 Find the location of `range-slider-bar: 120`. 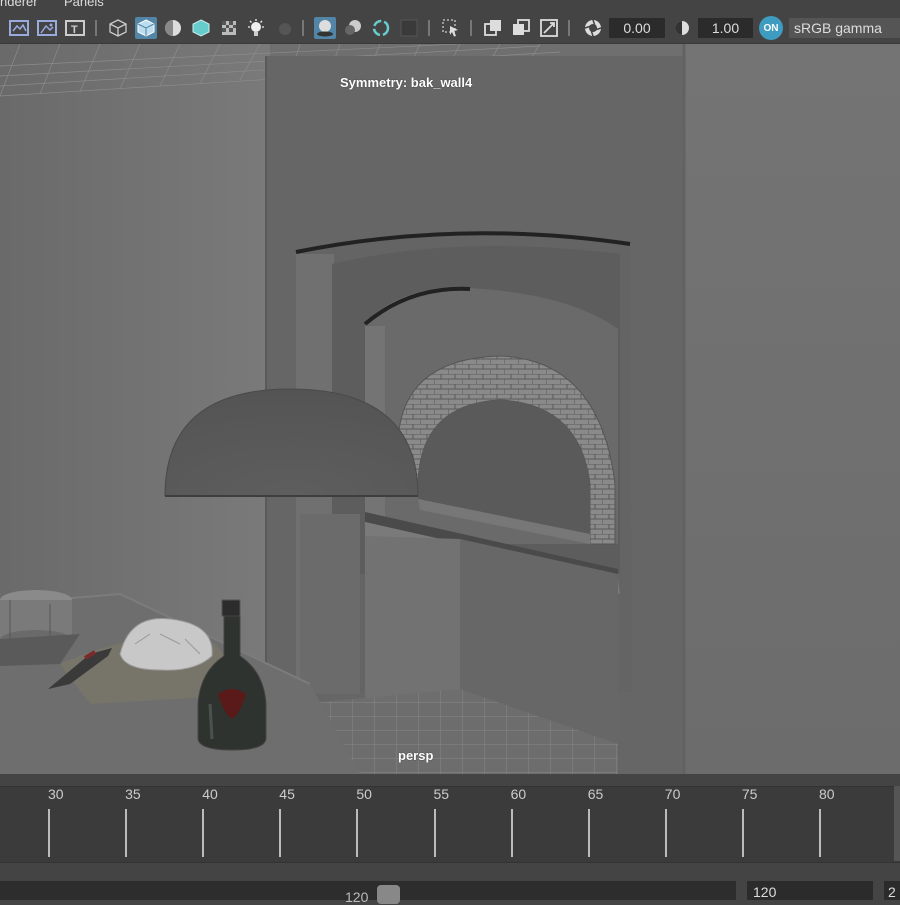

range-slider-bar: 120 is located at coordinates (368, 893).